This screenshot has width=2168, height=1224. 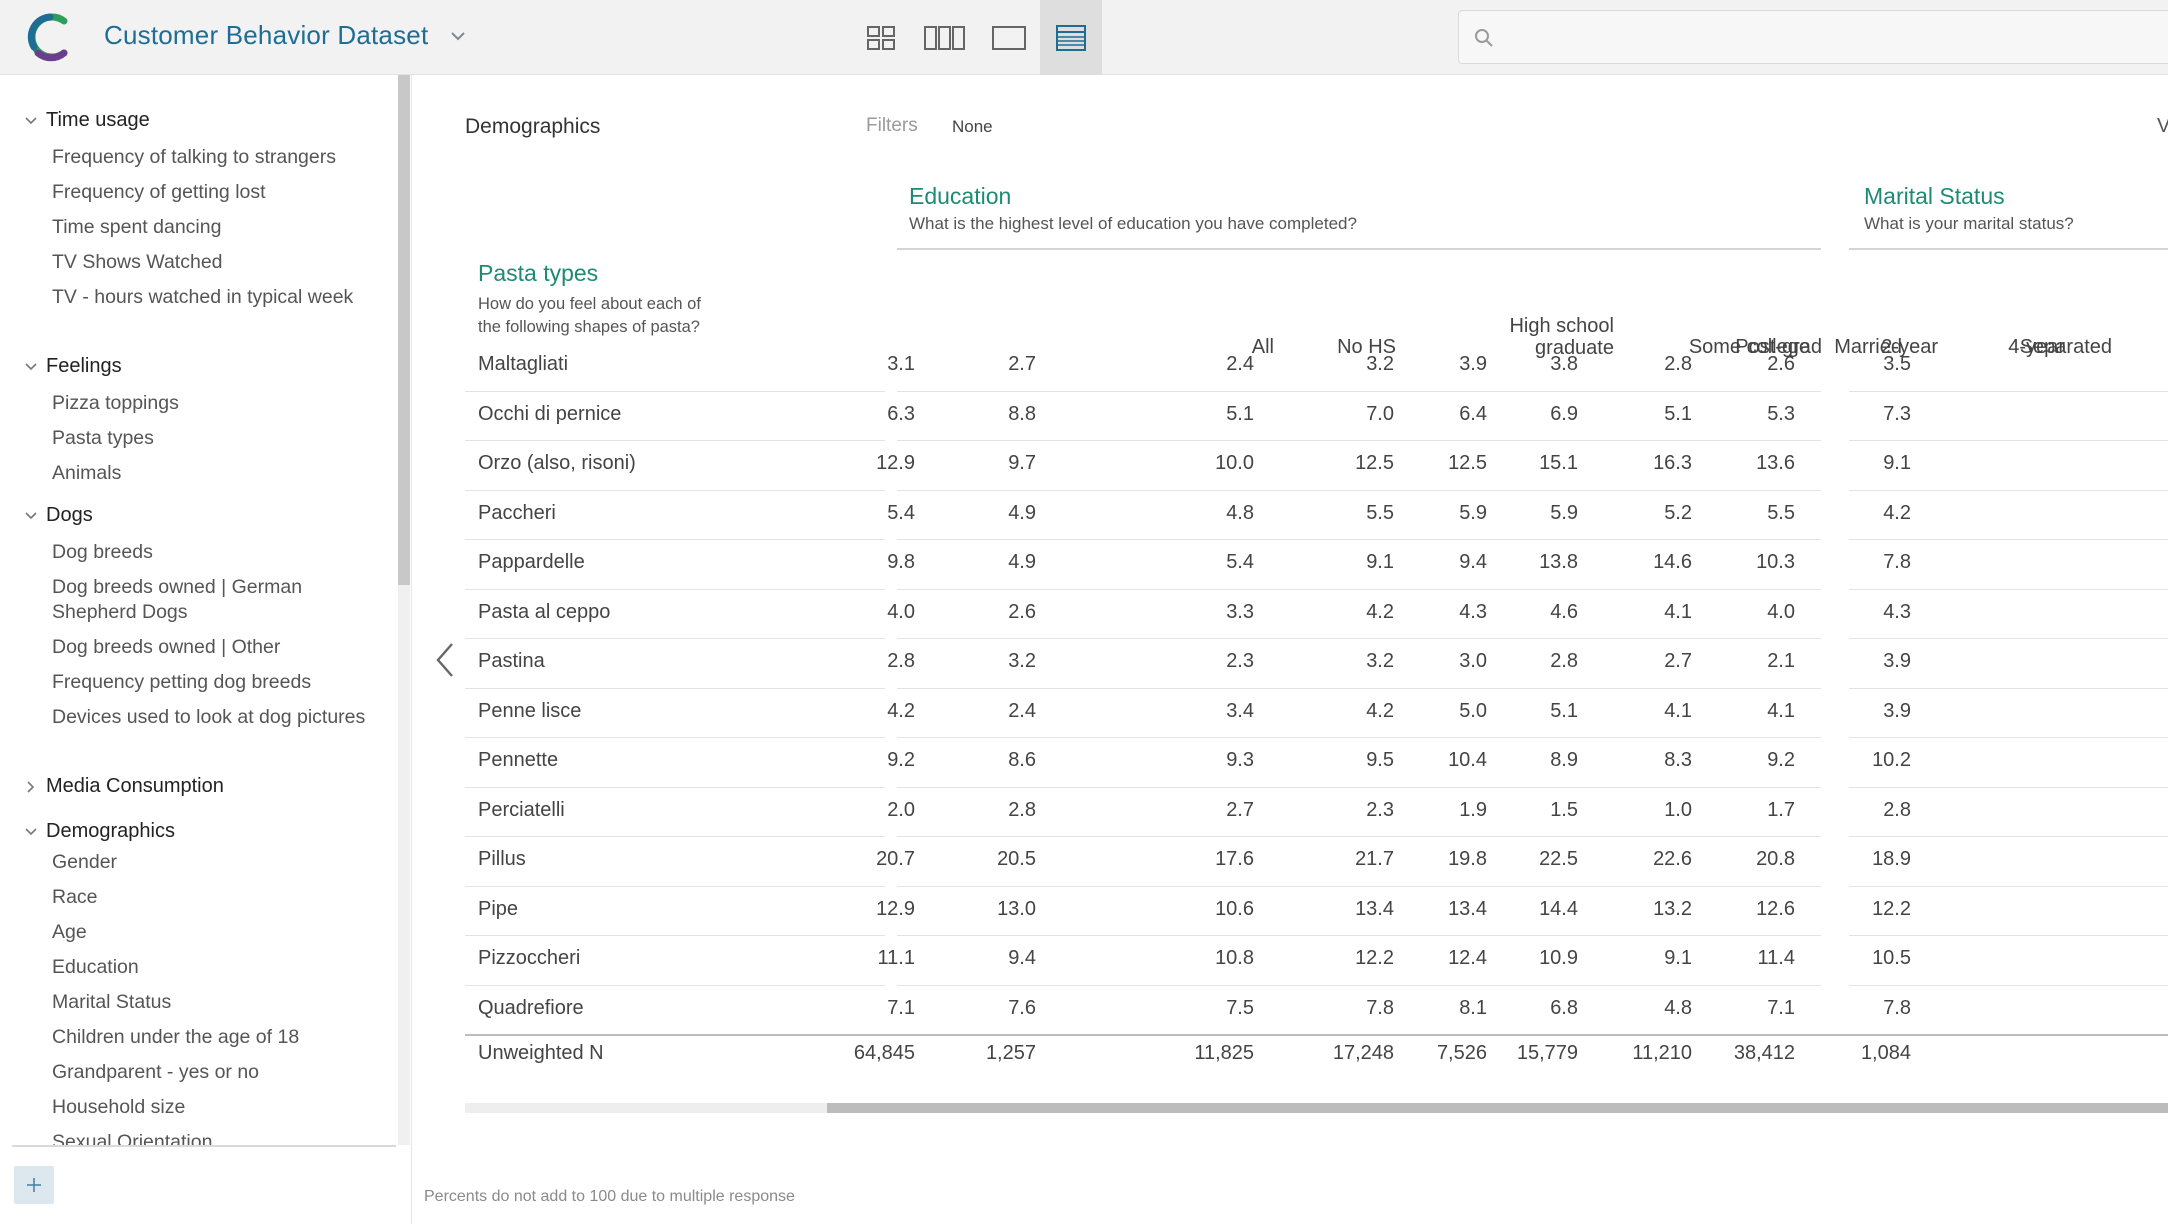 I want to click on sidebar-item: Frequency petting dog breeds, so click(x=217, y=682).